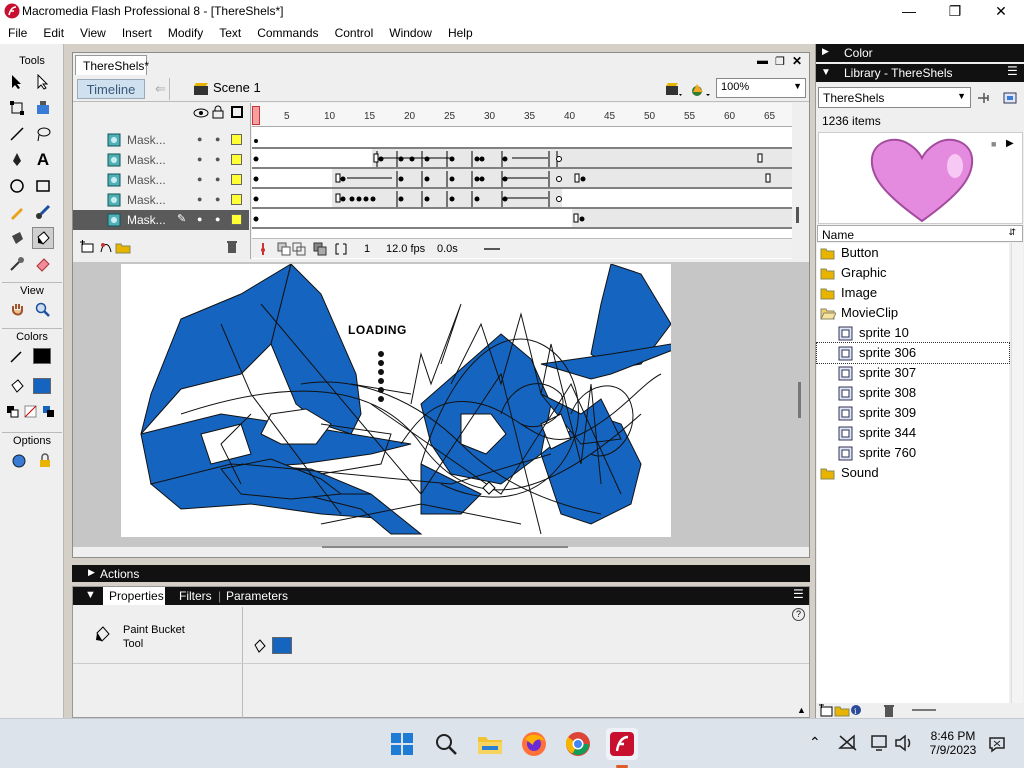  I want to click on subselection-tool-icon, so click(43, 82).